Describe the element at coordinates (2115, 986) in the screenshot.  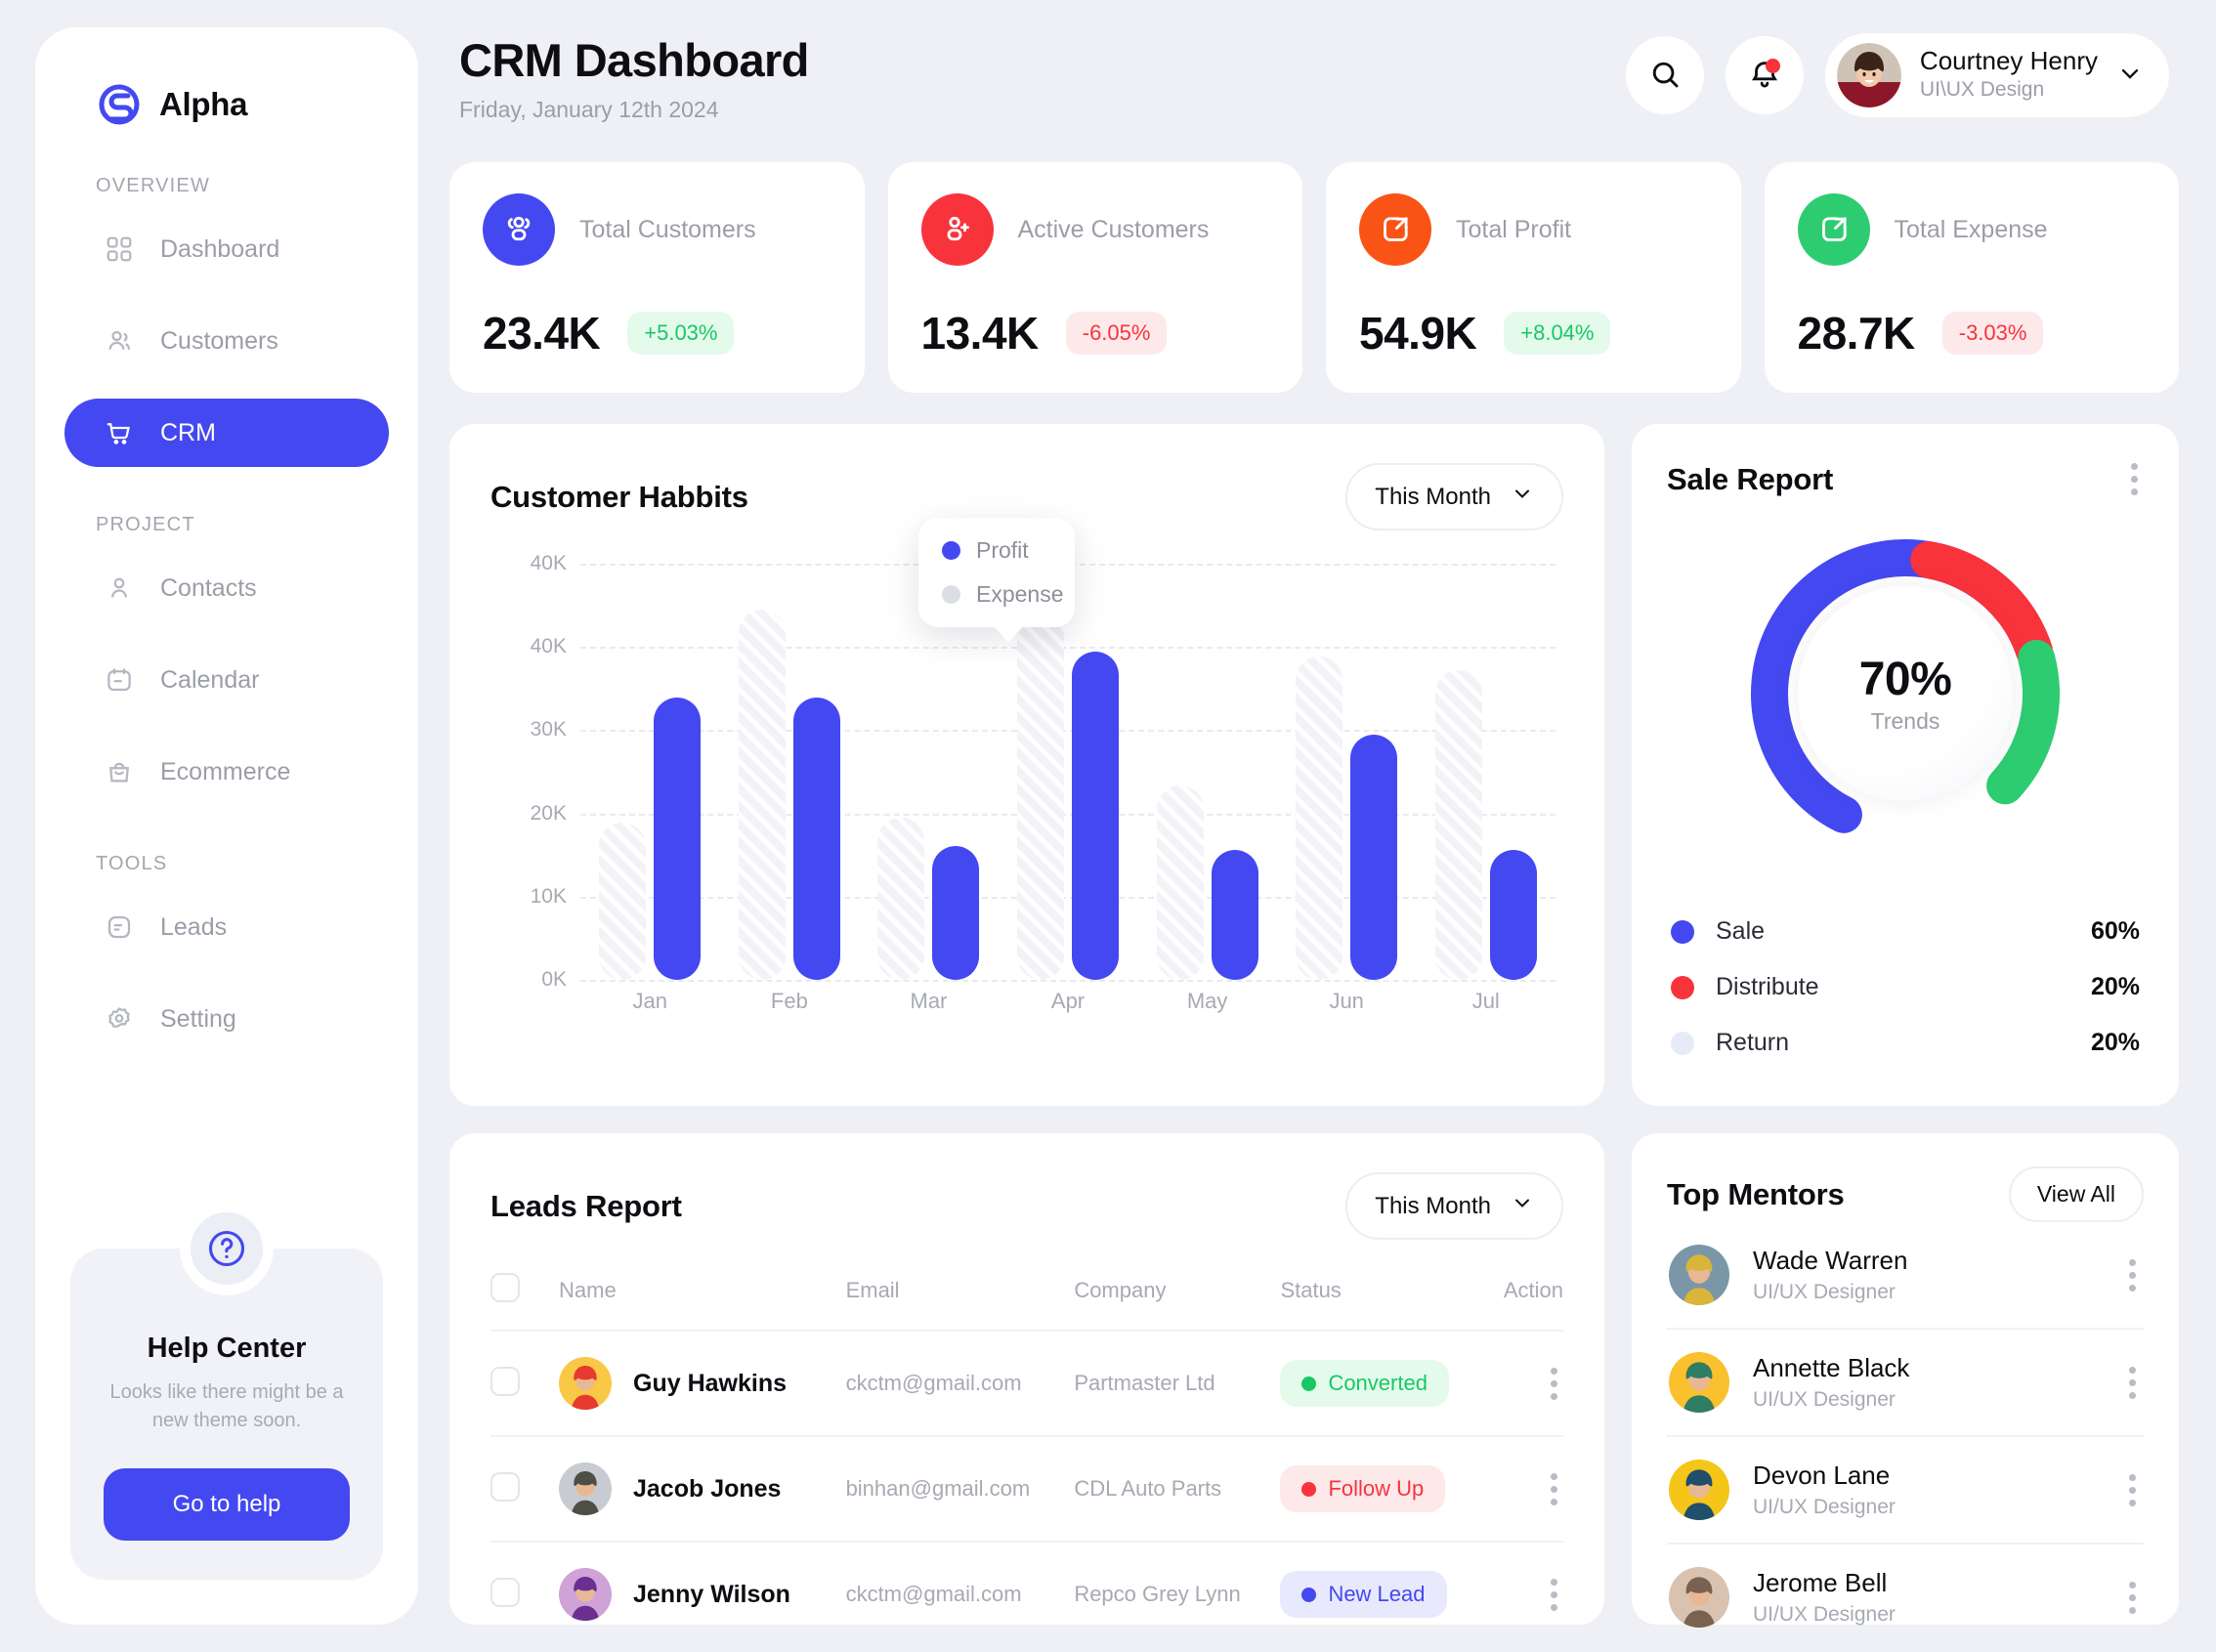
I see `legend-value: 20%` at that location.